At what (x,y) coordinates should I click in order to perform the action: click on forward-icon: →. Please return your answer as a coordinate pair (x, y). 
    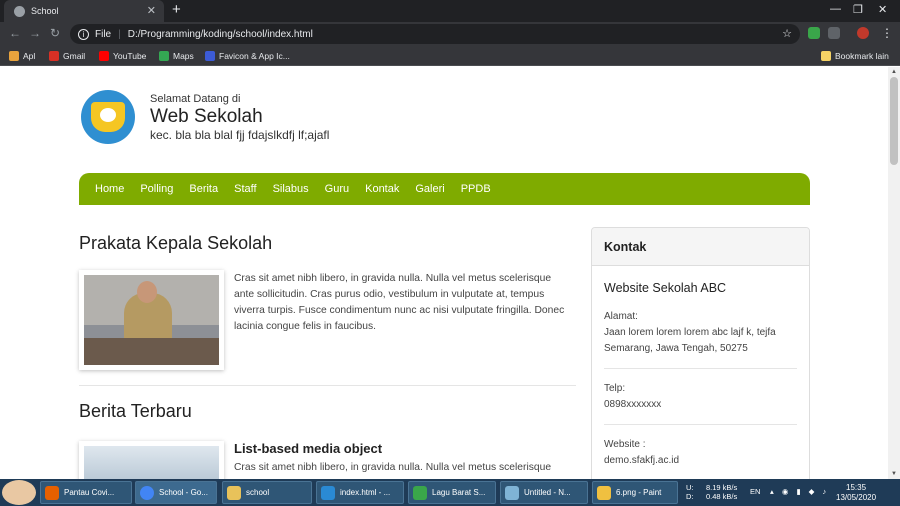
    Looking at the image, I should click on (35, 33).